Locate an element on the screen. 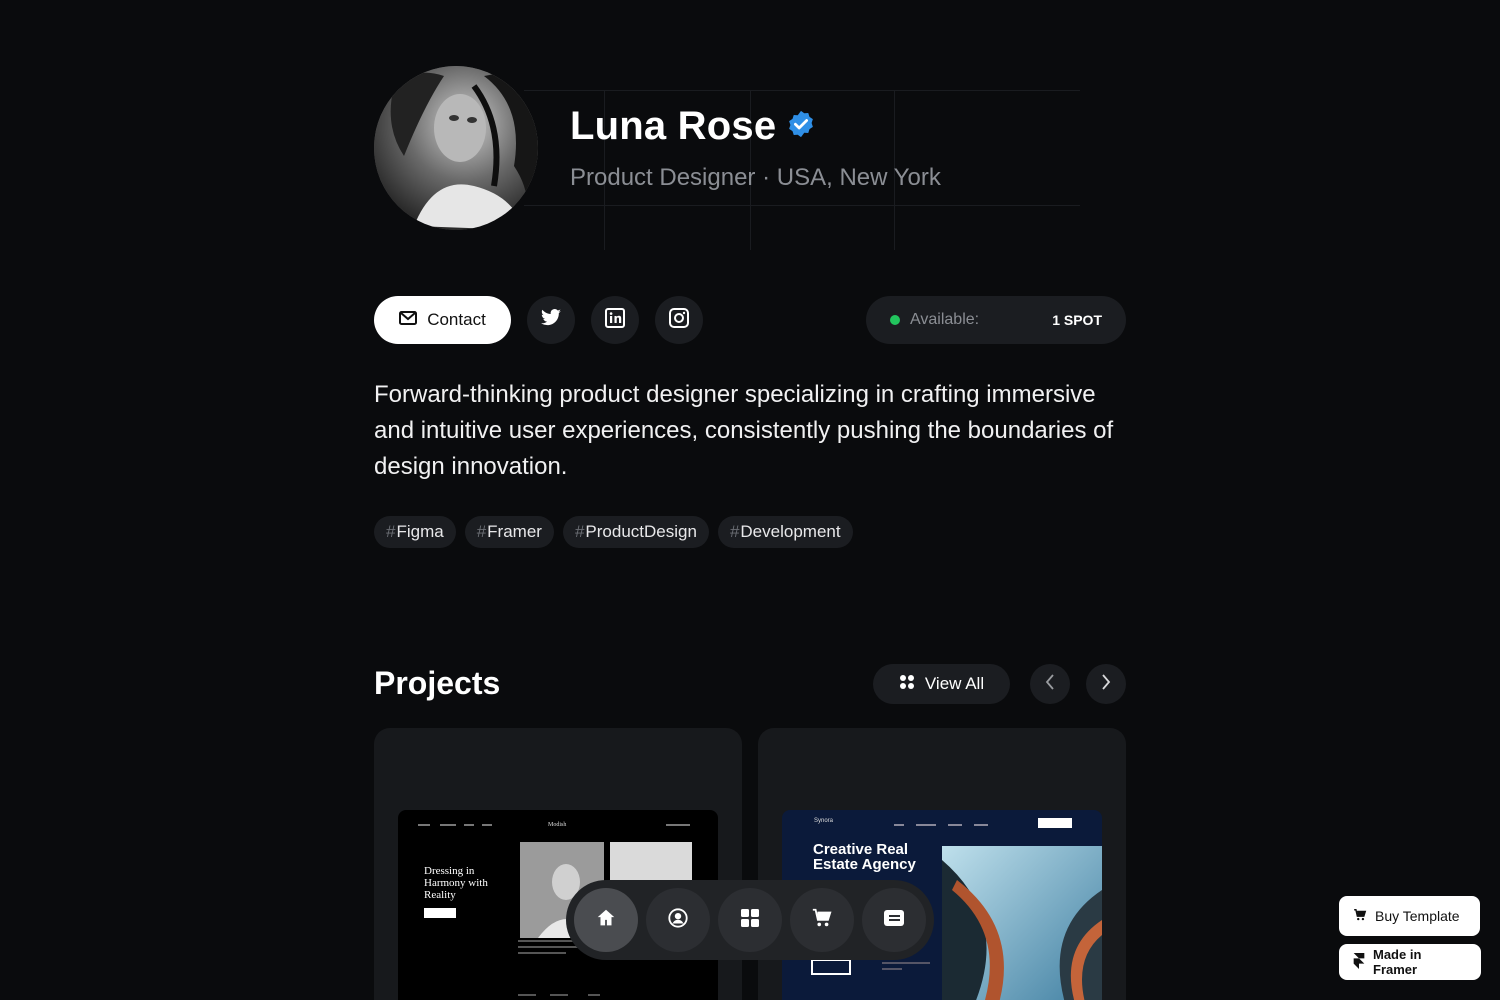 The image size is (1500, 1000). linkedin-button is located at coordinates (615, 320).